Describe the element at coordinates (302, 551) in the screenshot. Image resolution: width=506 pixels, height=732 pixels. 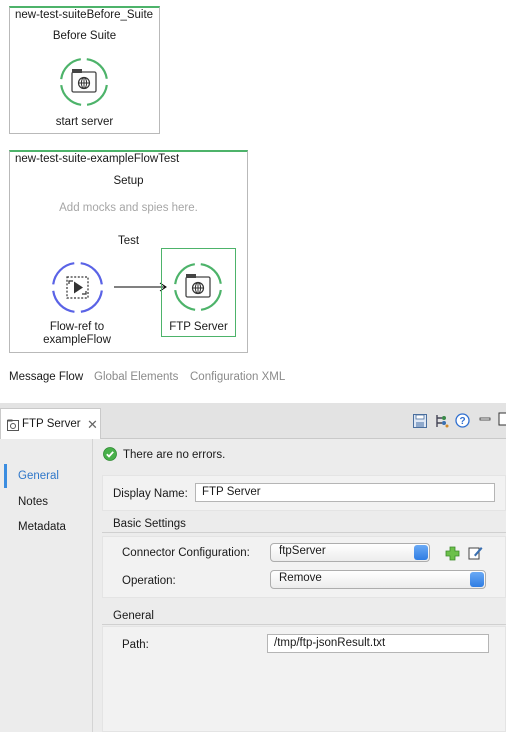
I see `connector-config-value: ftpServer` at that location.